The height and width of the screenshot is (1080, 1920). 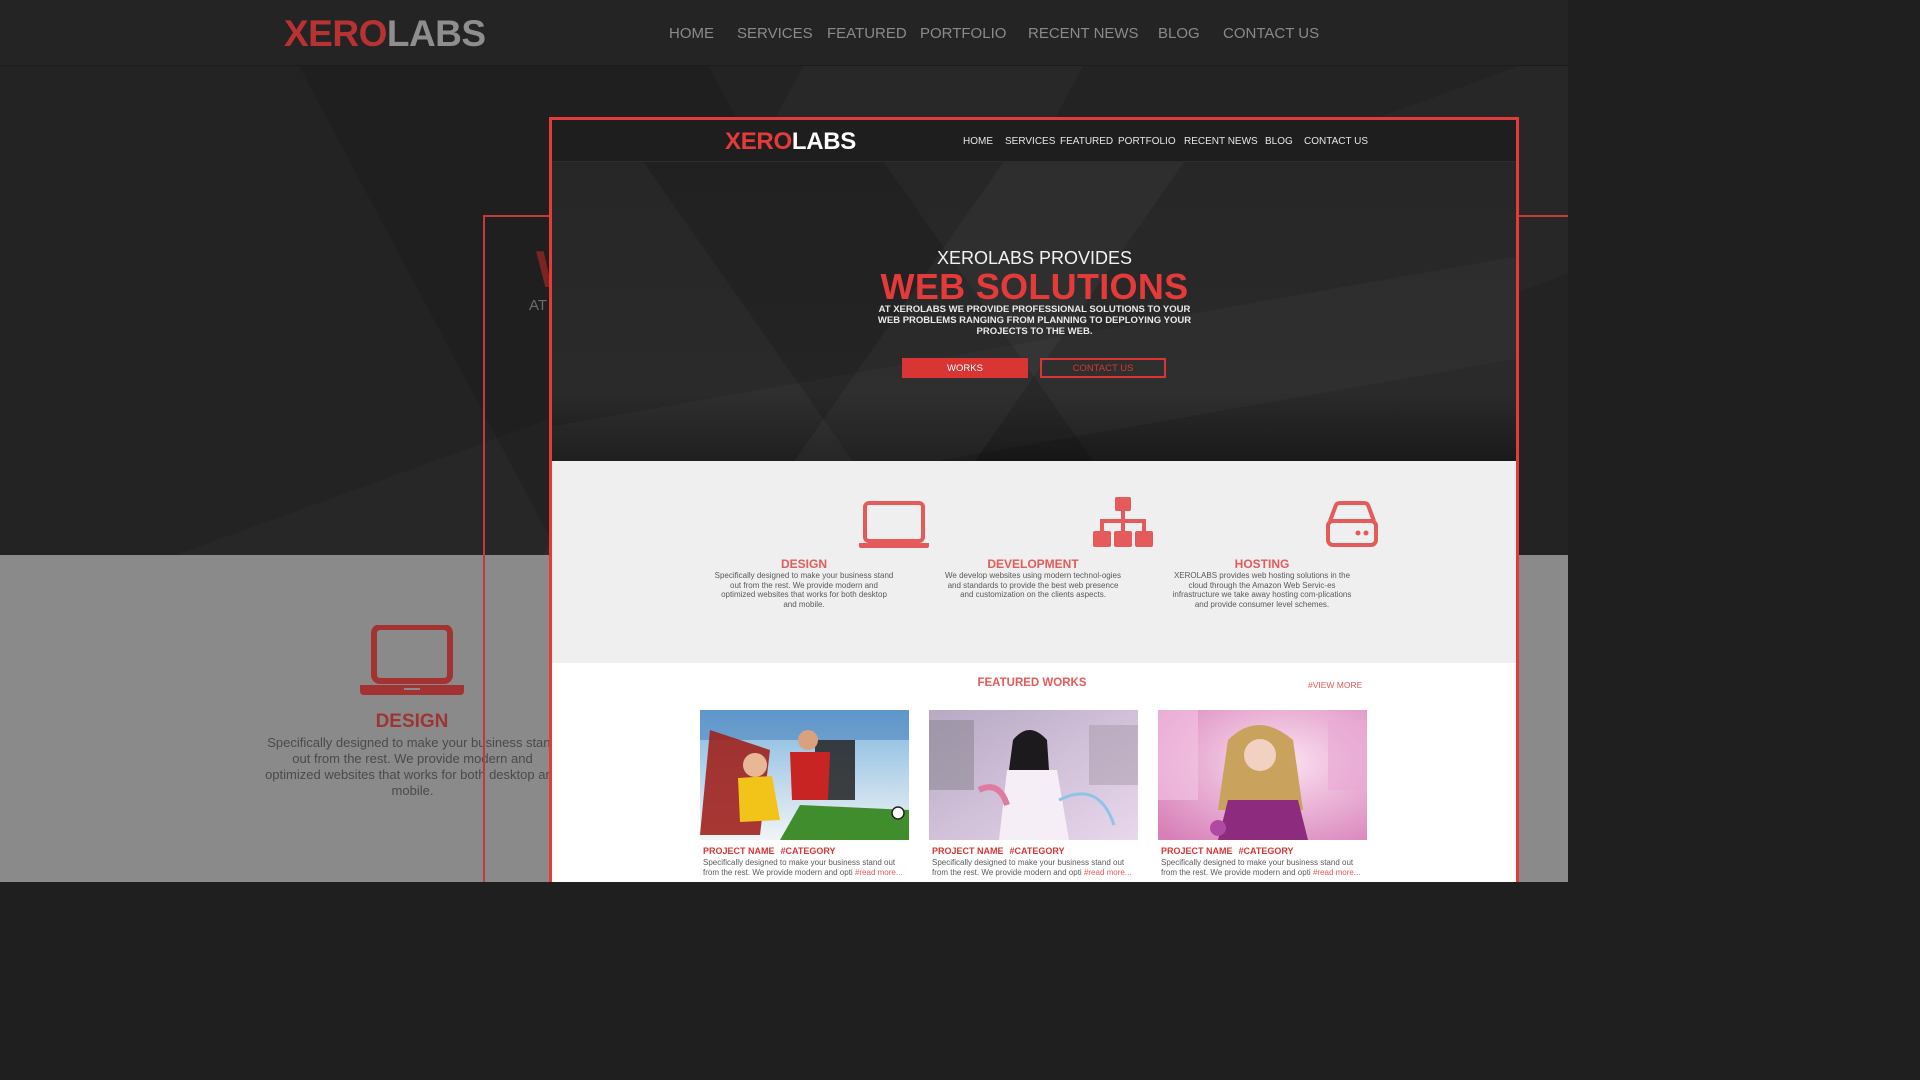 I want to click on logo-xero-text: XERO, so click(x=758, y=141).